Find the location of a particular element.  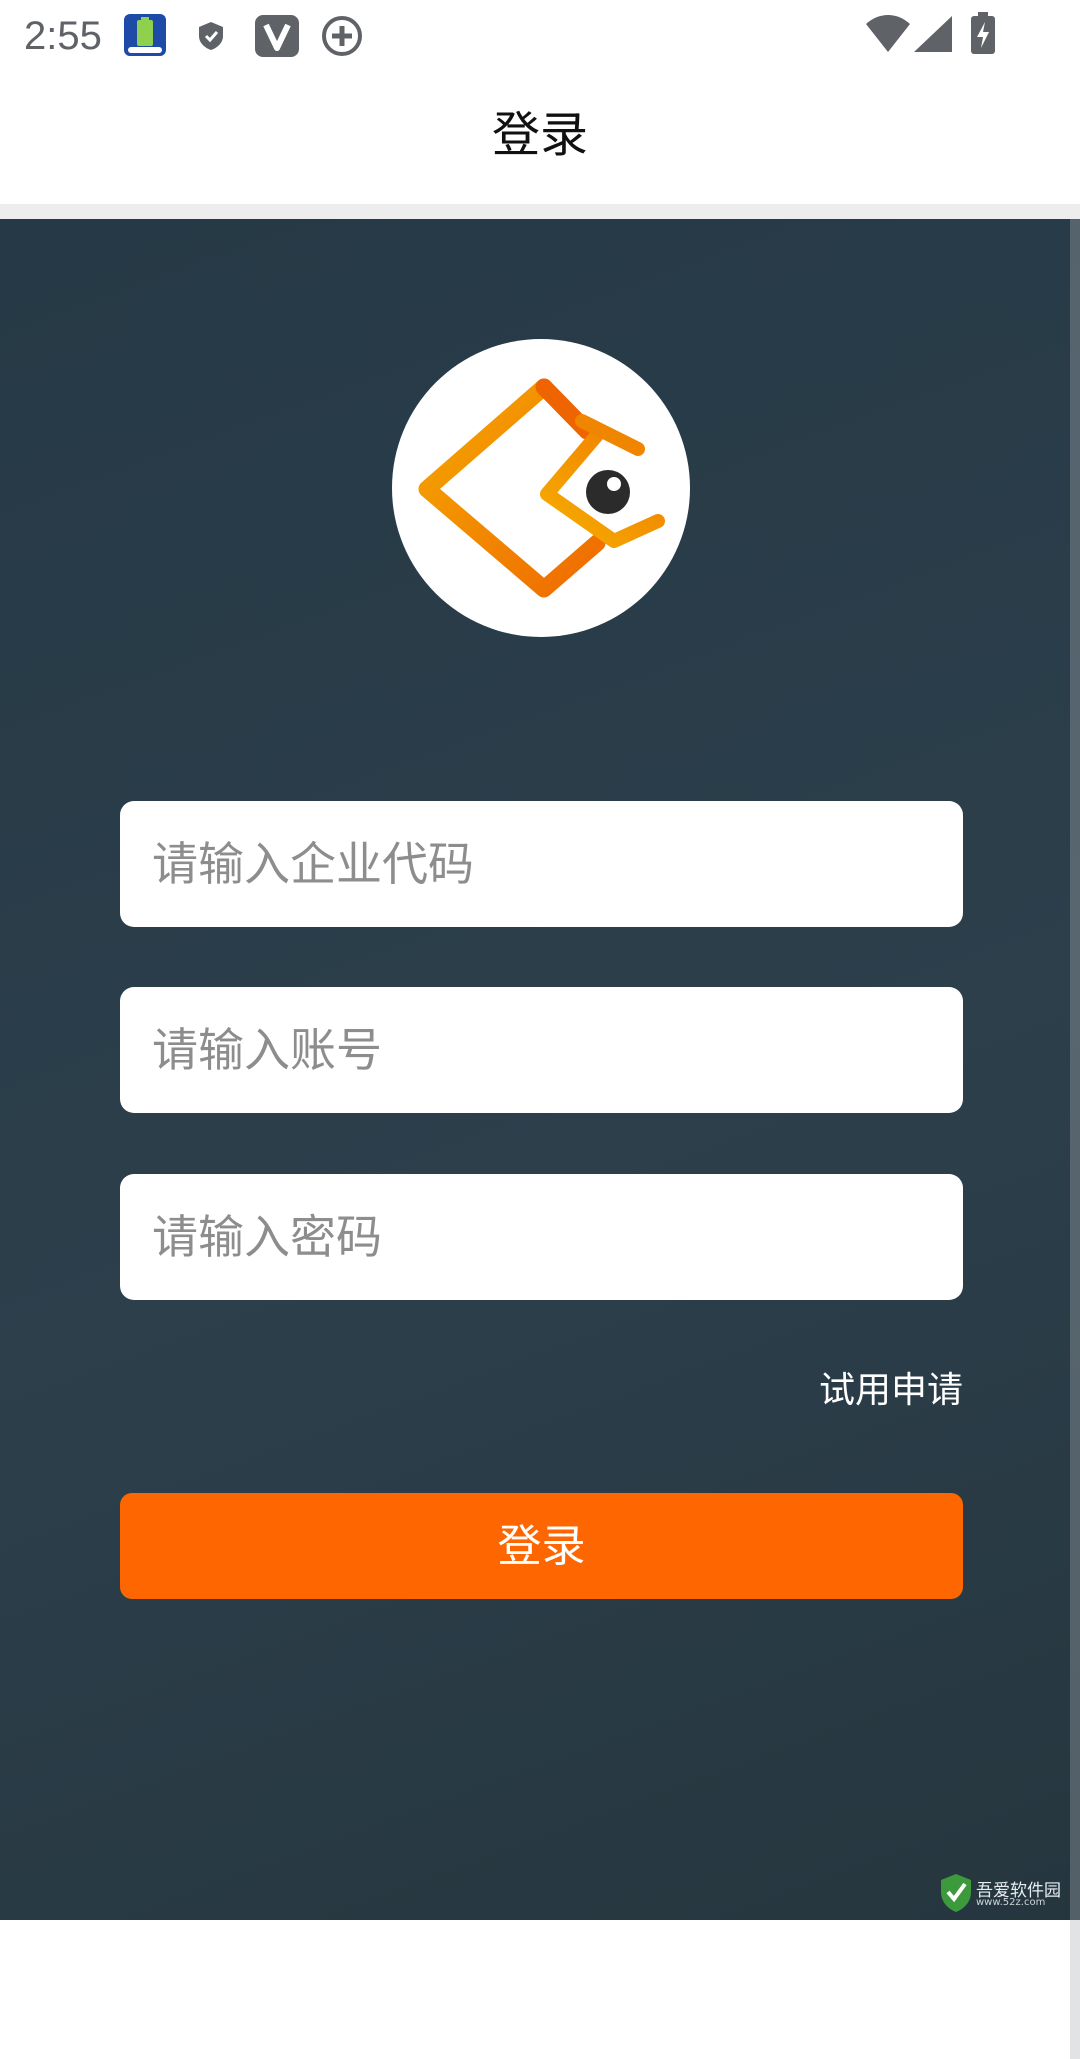

app-logo is located at coordinates (541, 488).